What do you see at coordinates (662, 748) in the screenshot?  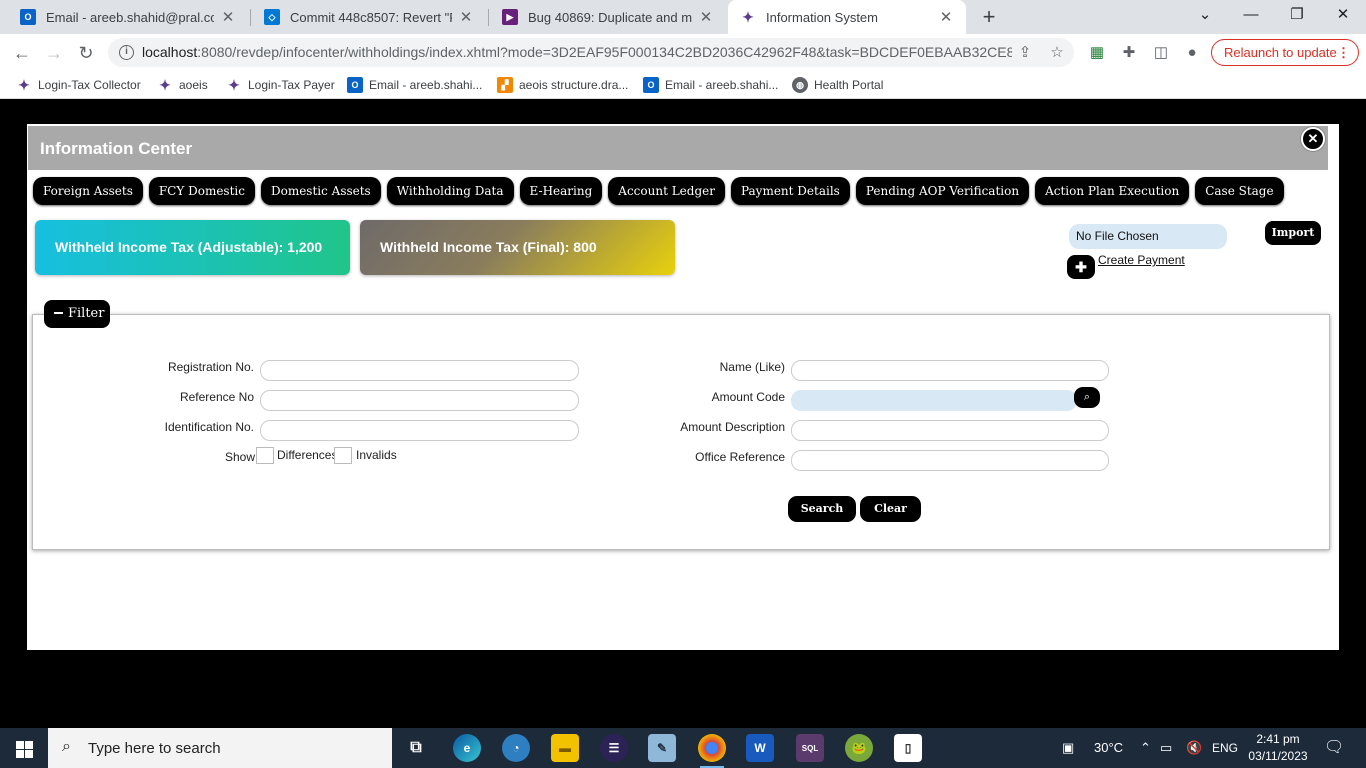 I see `notes-app-icon: ✎` at bounding box center [662, 748].